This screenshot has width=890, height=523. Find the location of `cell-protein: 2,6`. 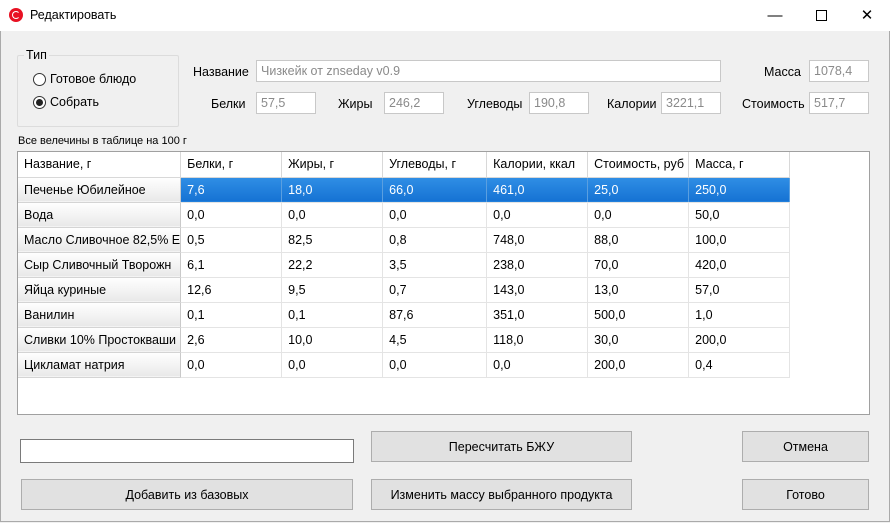

cell-protein: 2,6 is located at coordinates (231, 340).